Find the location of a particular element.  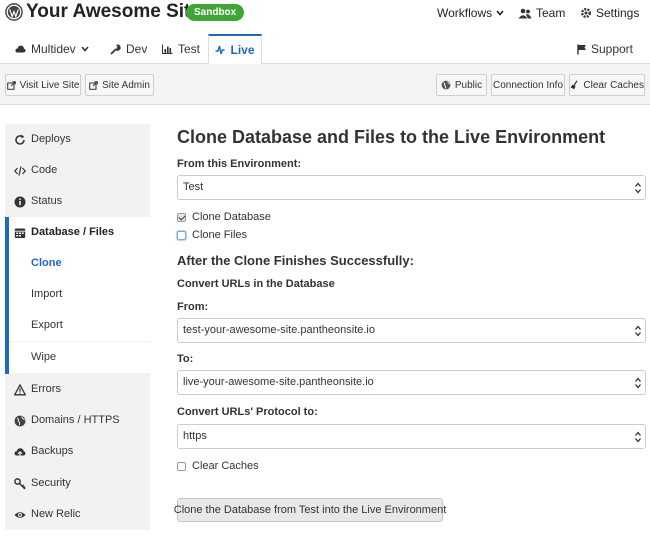

warning-icon is located at coordinates (20, 390).